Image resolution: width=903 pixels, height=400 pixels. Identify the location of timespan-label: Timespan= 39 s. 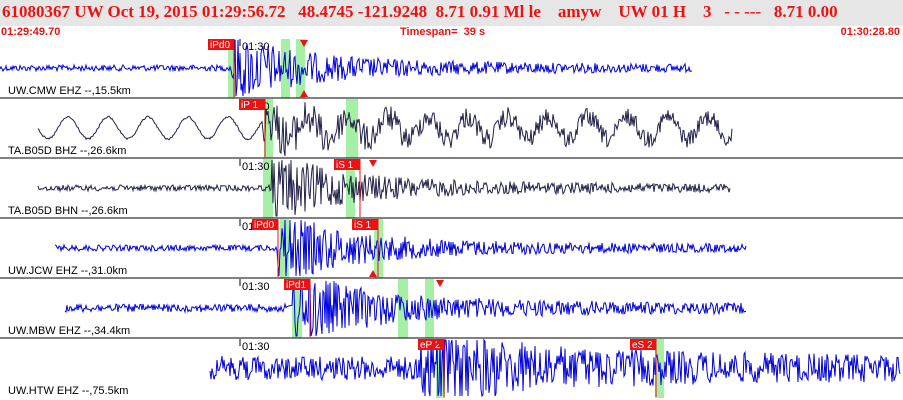
(443, 32).